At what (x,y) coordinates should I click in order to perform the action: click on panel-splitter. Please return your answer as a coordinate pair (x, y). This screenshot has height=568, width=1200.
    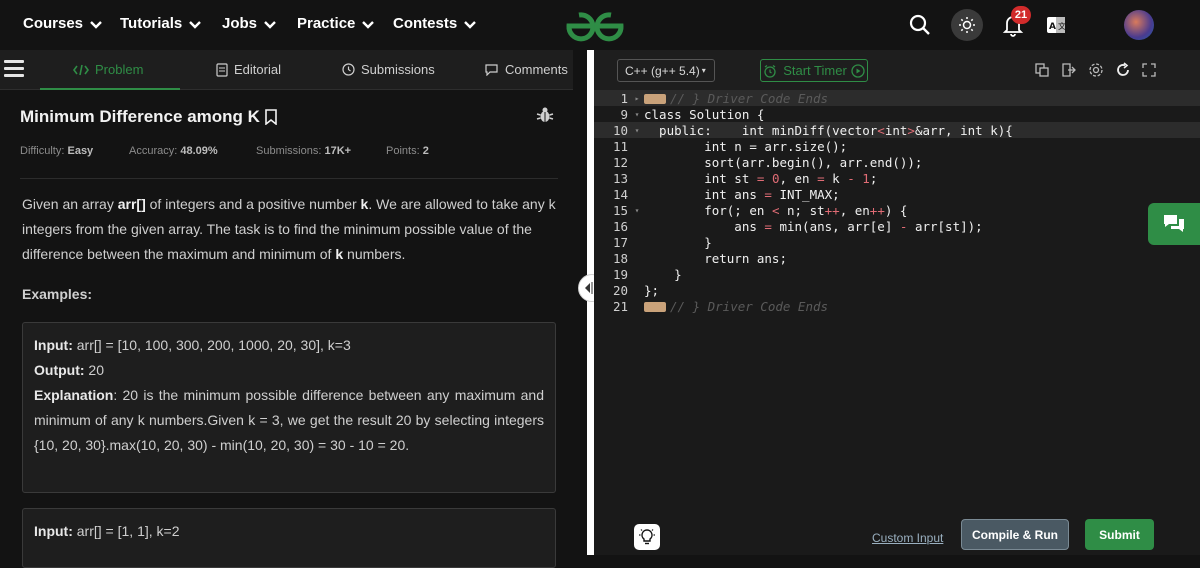
    Looking at the image, I should click on (590, 302).